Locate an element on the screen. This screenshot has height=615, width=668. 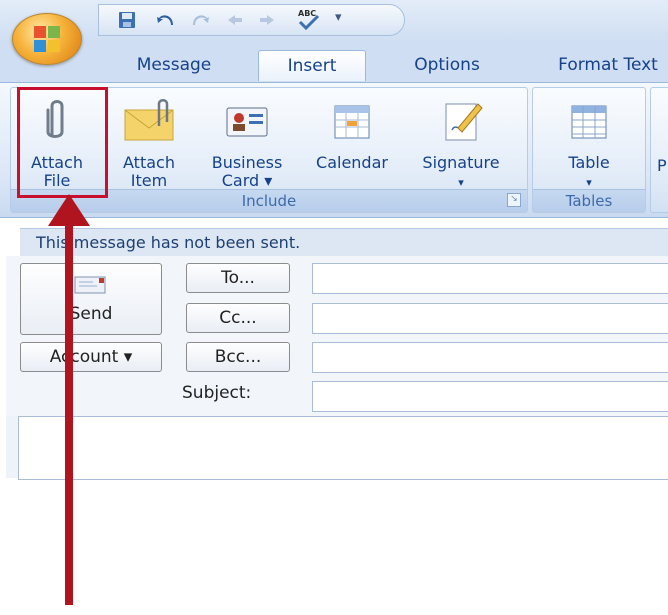
partial-button-label: P is located at coordinates (662, 165).